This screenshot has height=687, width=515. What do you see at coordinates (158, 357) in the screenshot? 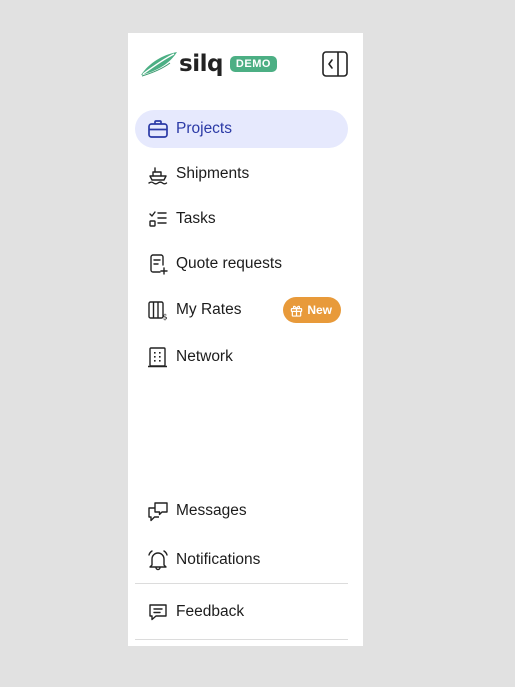
I see `building-icon` at bounding box center [158, 357].